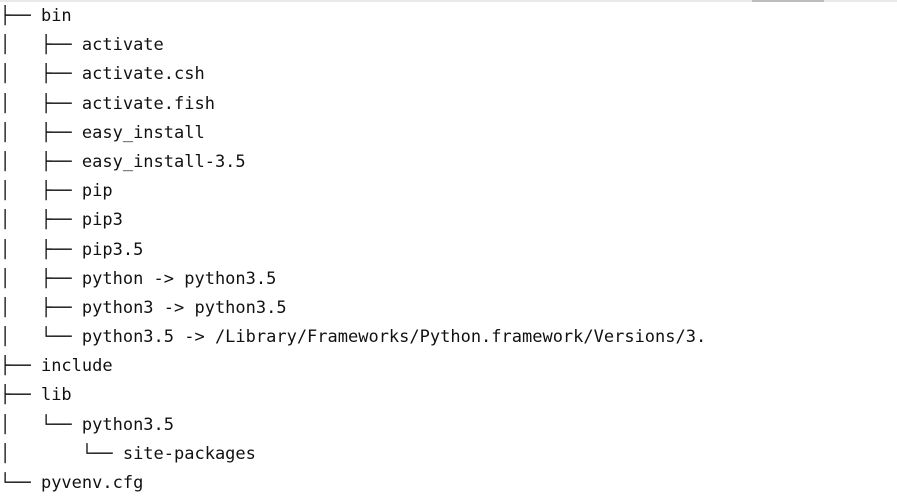  I want to click on tree-entry-name: easy_install-3.5, so click(163, 161).